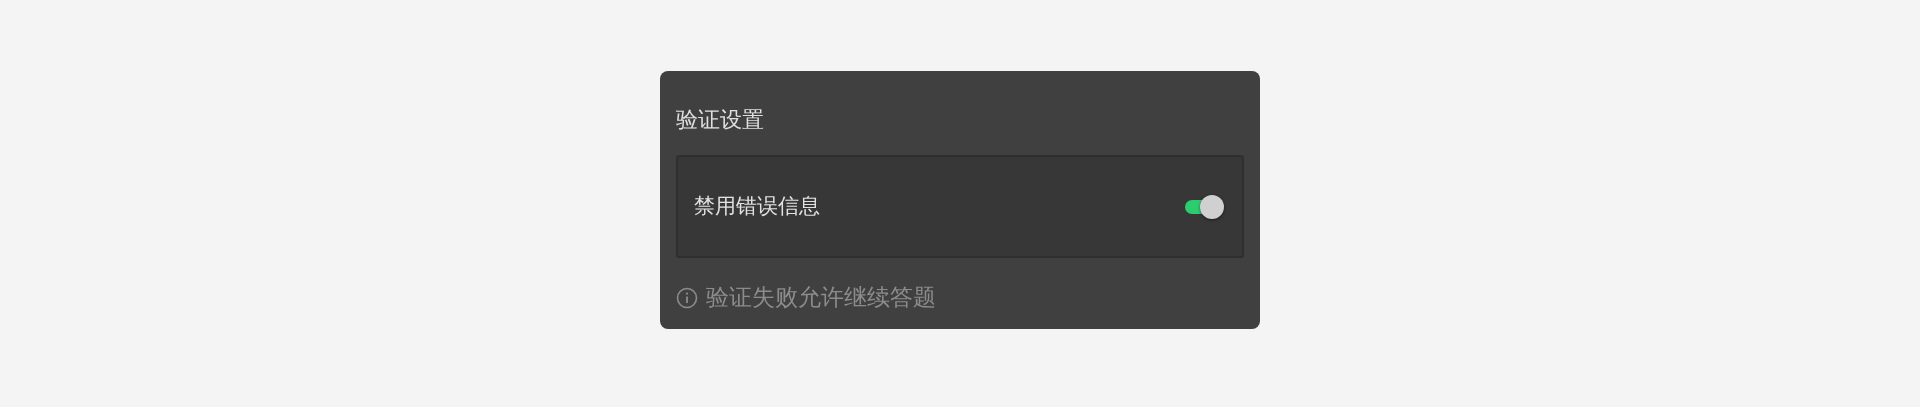 The height and width of the screenshot is (407, 1920). What do you see at coordinates (821, 298) in the screenshot?
I see `hint-text: 验证失败允许继续答题` at bounding box center [821, 298].